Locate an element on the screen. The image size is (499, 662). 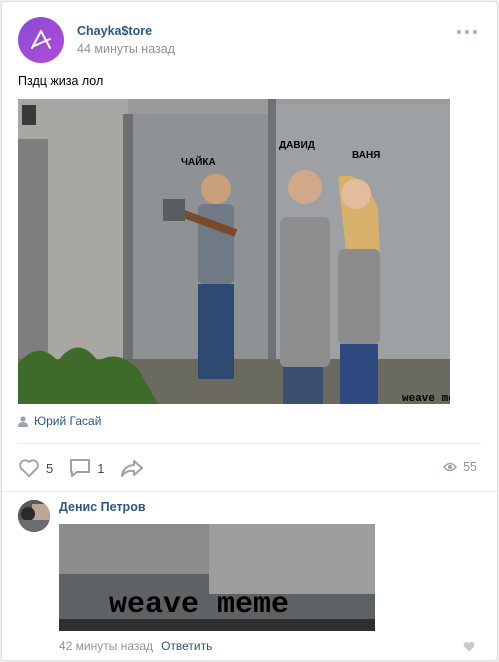
divider is located at coordinates (249, 443).